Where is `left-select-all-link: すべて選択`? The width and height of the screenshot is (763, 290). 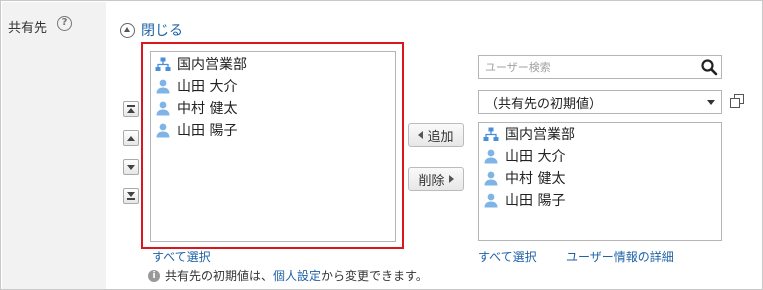 left-select-all-link: すべて選択 is located at coordinates (181, 256).